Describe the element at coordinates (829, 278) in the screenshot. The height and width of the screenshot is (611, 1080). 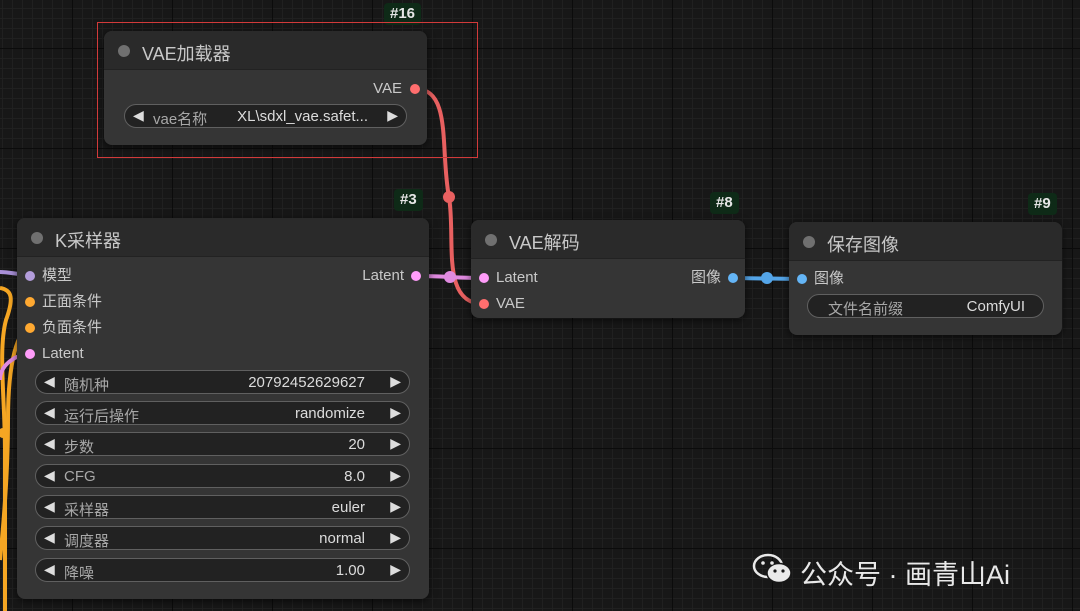
I see `input-port-label: 图像` at that location.